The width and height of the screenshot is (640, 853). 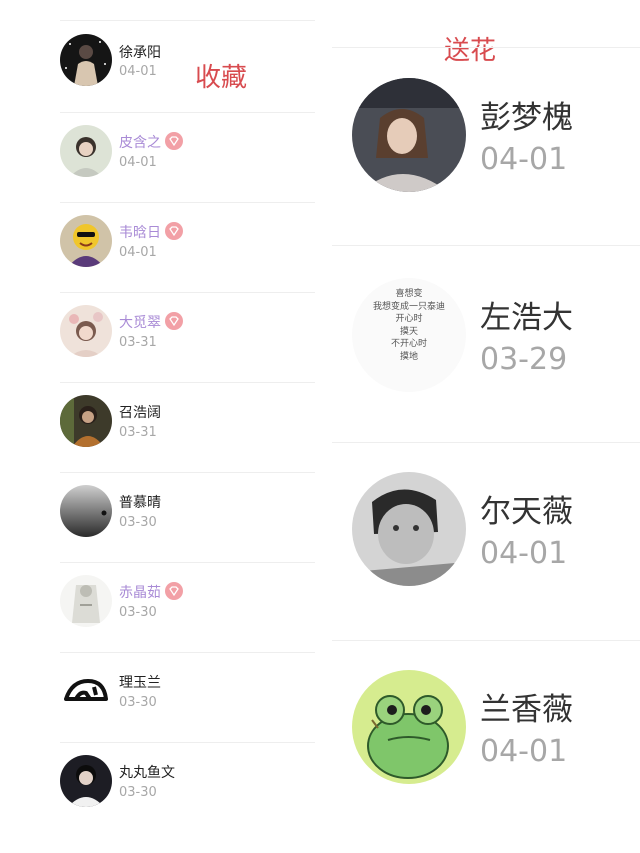 What do you see at coordinates (524, 359) in the screenshot?
I see `user-date: 03-29` at bounding box center [524, 359].